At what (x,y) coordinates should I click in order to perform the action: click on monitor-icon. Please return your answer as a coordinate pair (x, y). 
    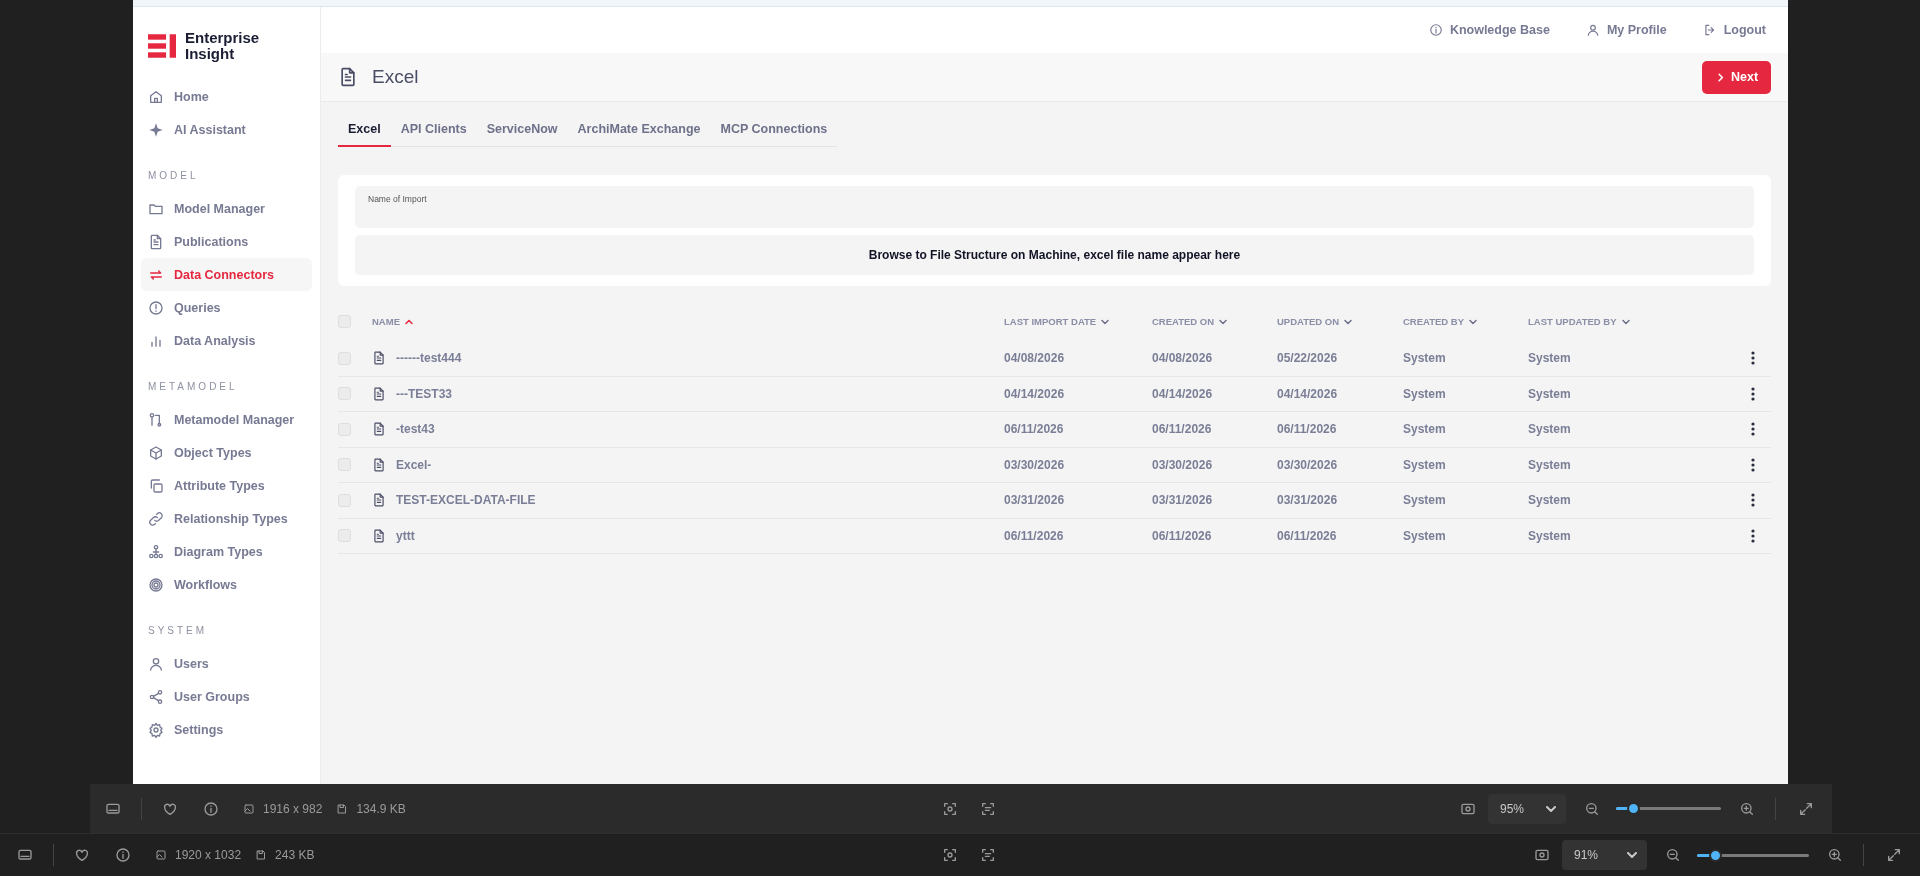
    Looking at the image, I should click on (25, 855).